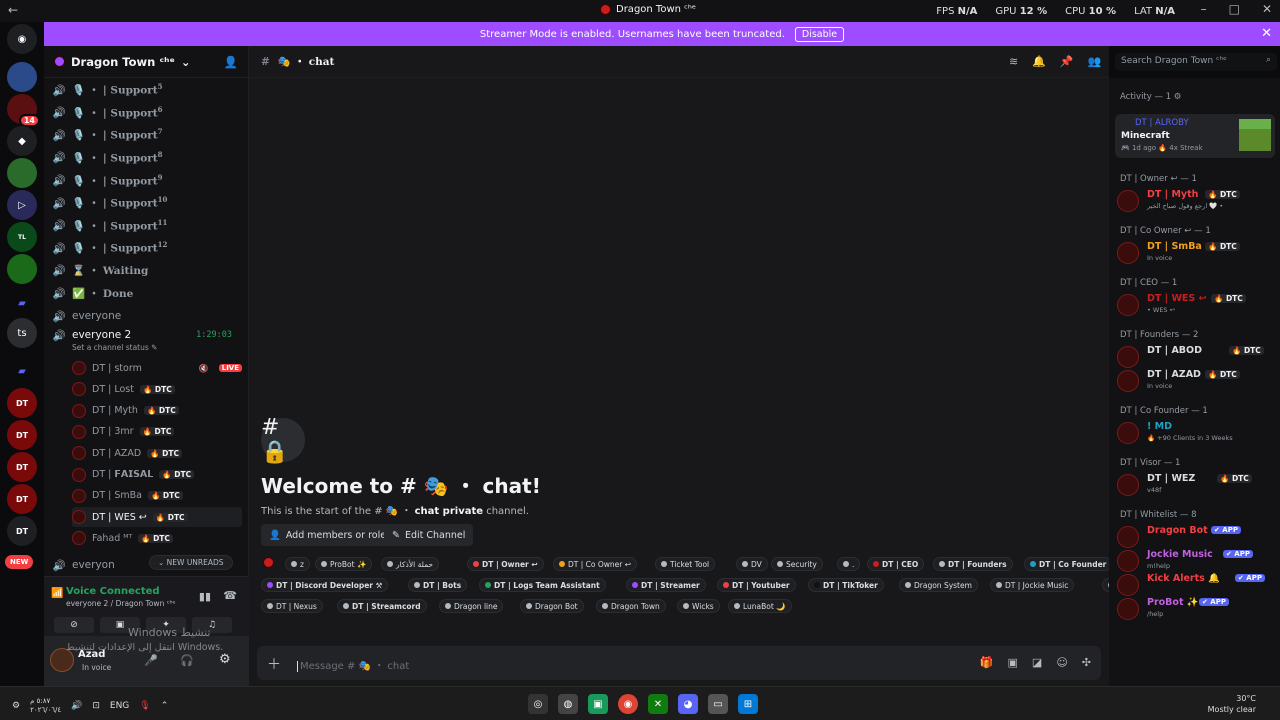 Image resolution: width=1280 pixels, height=720 pixels. What do you see at coordinates (147, 248) in the screenshot?
I see `voice-channel: 🔊 🎙️ ・ | Support12` at bounding box center [147, 248].